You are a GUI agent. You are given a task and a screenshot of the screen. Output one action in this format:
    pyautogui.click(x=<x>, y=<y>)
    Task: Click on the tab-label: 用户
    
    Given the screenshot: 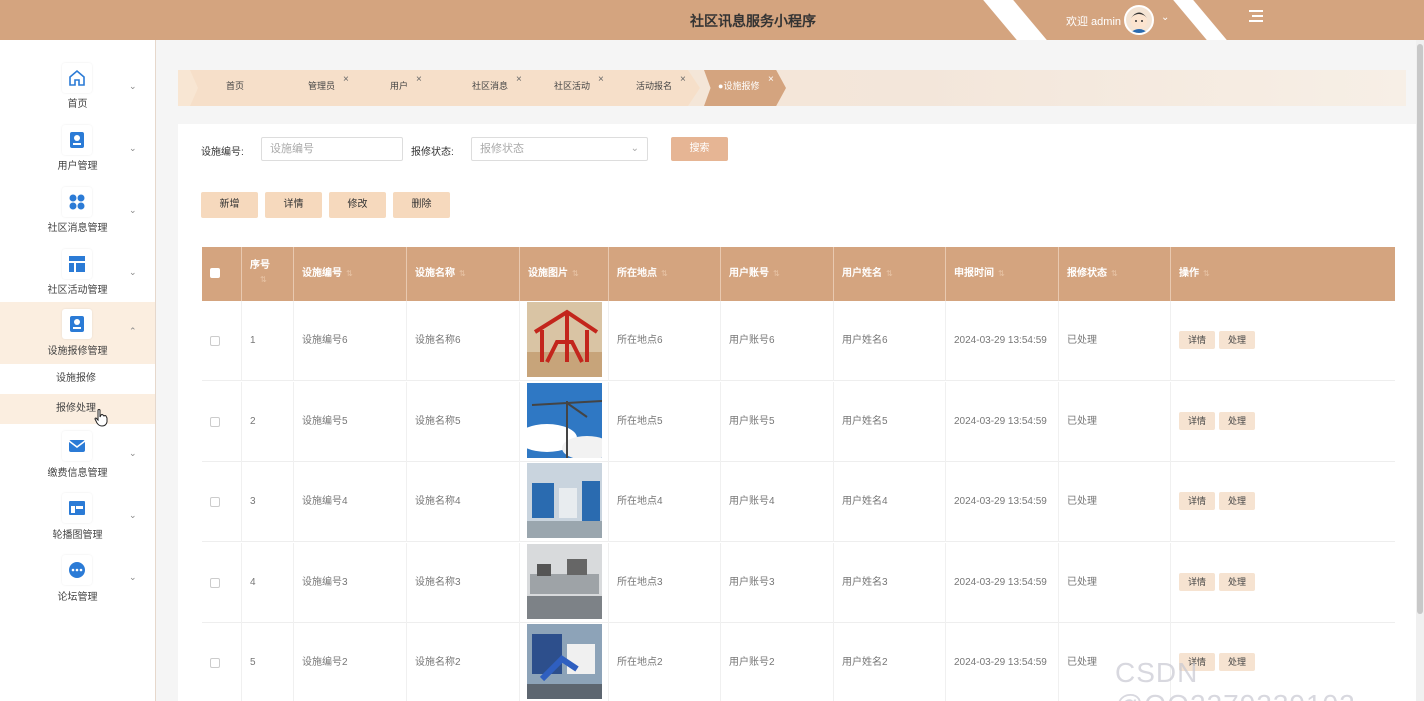 What is the action you would take?
    pyautogui.click(x=399, y=86)
    